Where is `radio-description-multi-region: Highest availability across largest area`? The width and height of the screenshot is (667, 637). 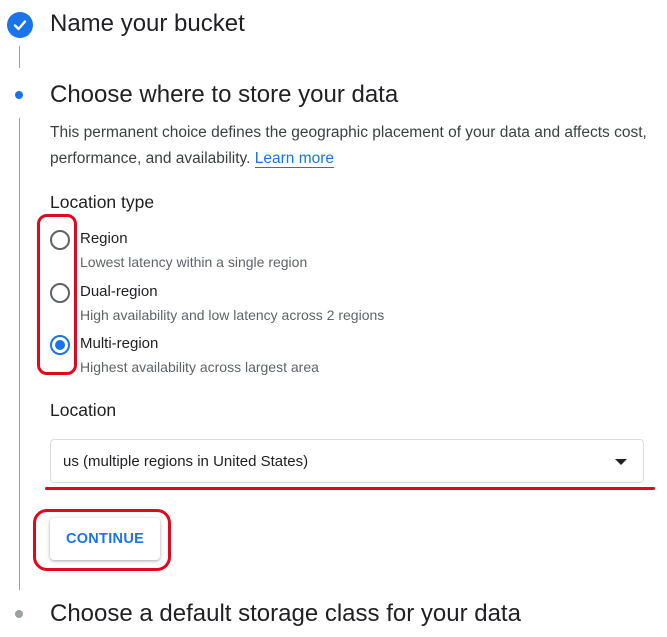 radio-description-multi-region: Highest availability across largest area is located at coordinates (199, 367).